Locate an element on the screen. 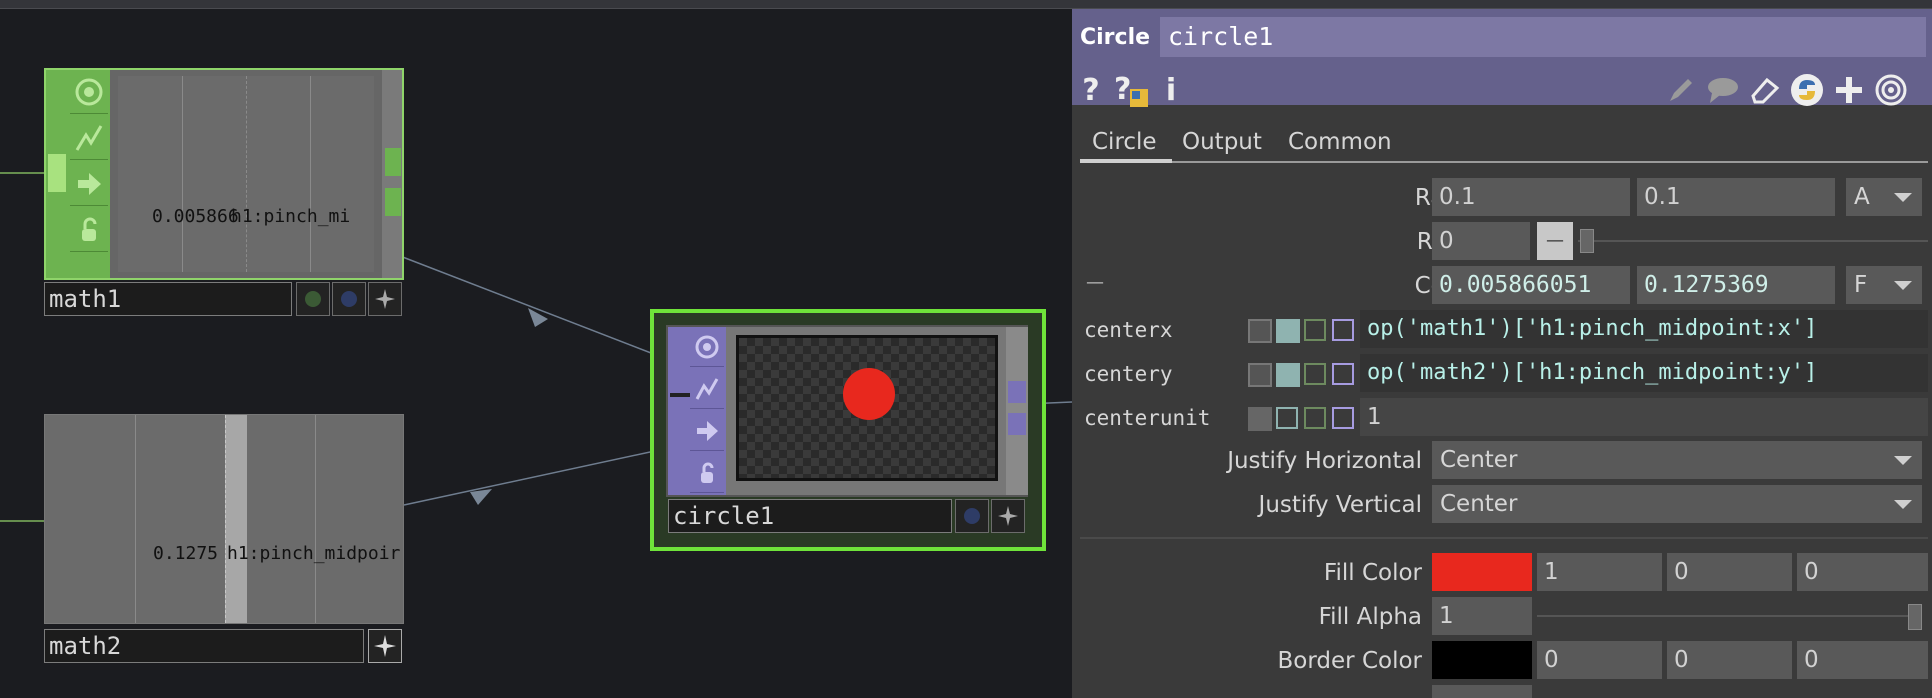  rotate-slider-toggle: — is located at coordinates (1555, 241).